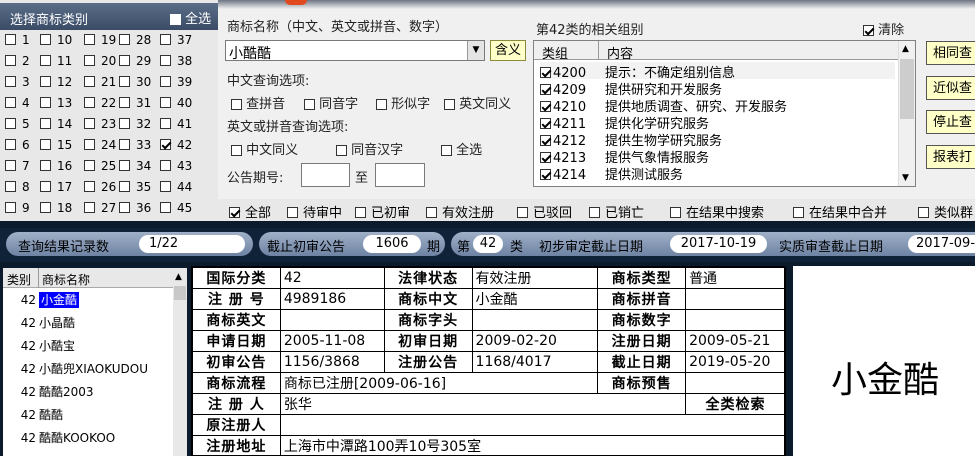 The height and width of the screenshot is (456, 975). Describe the element at coordinates (17, 166) in the screenshot. I see `category-checkbox-7: 7` at that location.